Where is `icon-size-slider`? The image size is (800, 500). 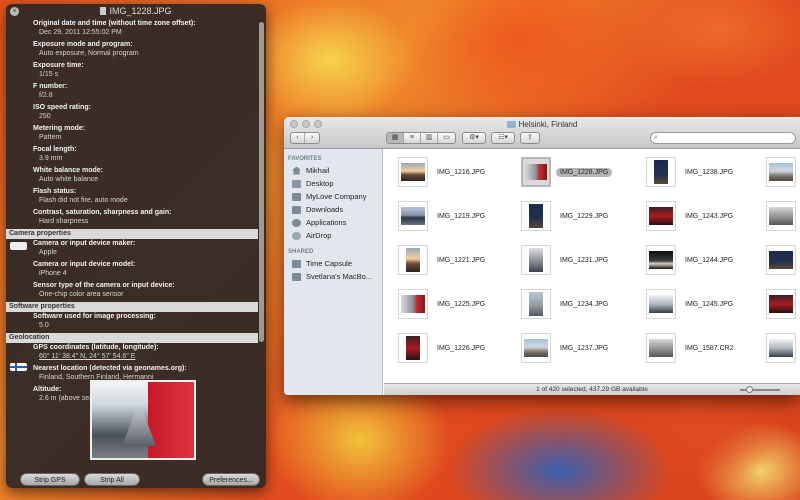
icon-size-slider is located at coordinates (760, 389).